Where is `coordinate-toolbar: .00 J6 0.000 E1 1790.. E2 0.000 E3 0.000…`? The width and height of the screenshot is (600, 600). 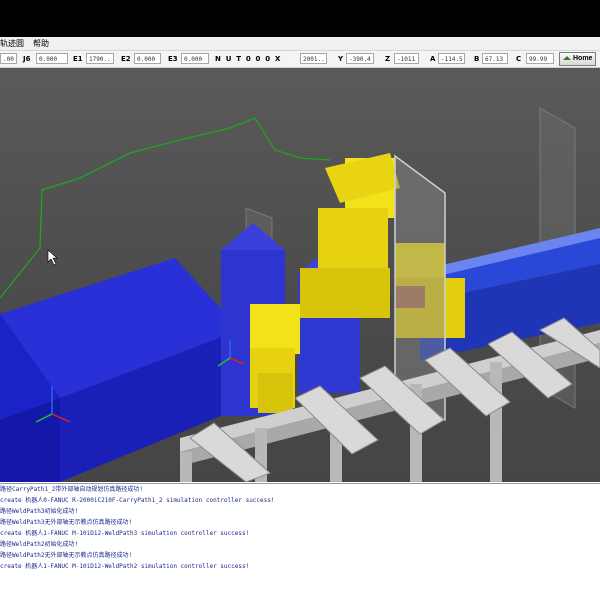 coordinate-toolbar: .00 J6 0.000 E1 1790.. E2 0.000 E3 0.000… is located at coordinates (300, 59).